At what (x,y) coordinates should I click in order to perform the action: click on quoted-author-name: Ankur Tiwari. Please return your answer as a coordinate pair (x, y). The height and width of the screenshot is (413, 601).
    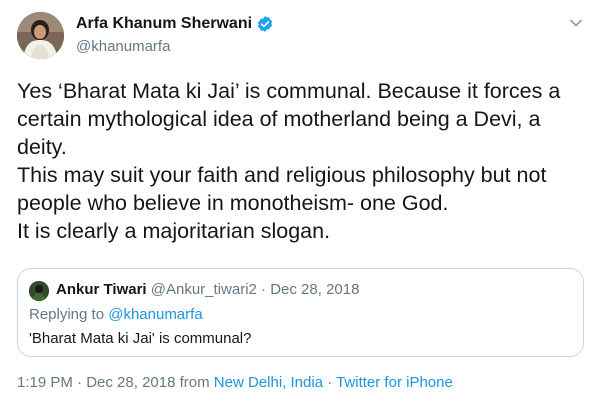
    Looking at the image, I should click on (101, 289).